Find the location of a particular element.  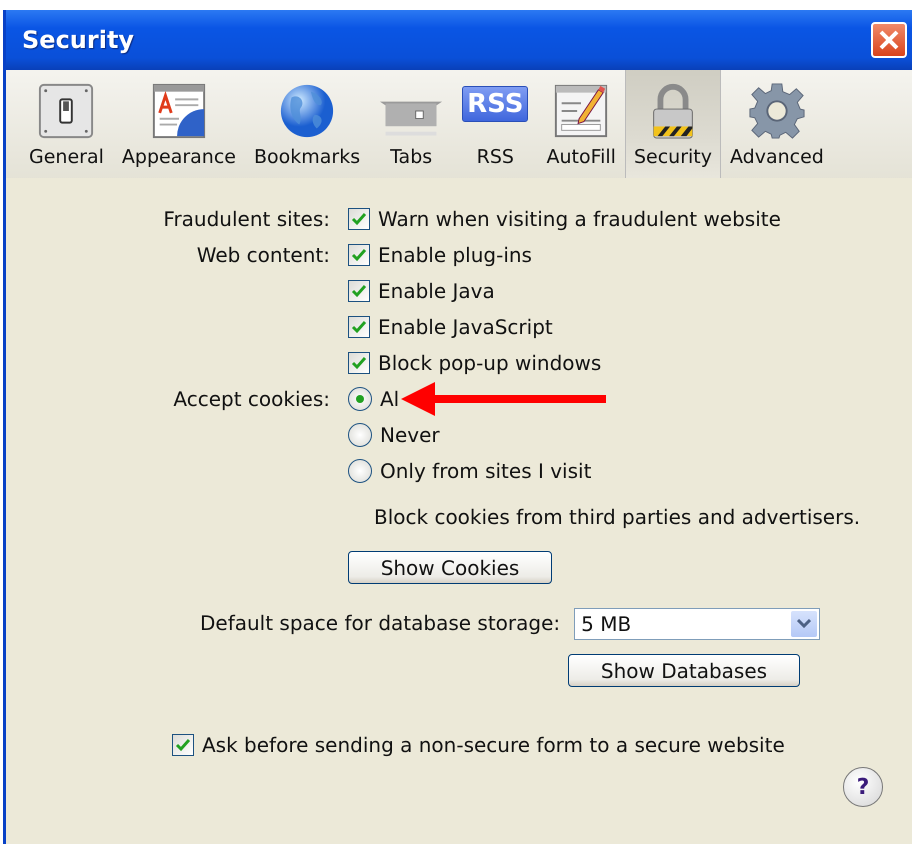

toolbar-tab: Advanced is located at coordinates (776, 124).